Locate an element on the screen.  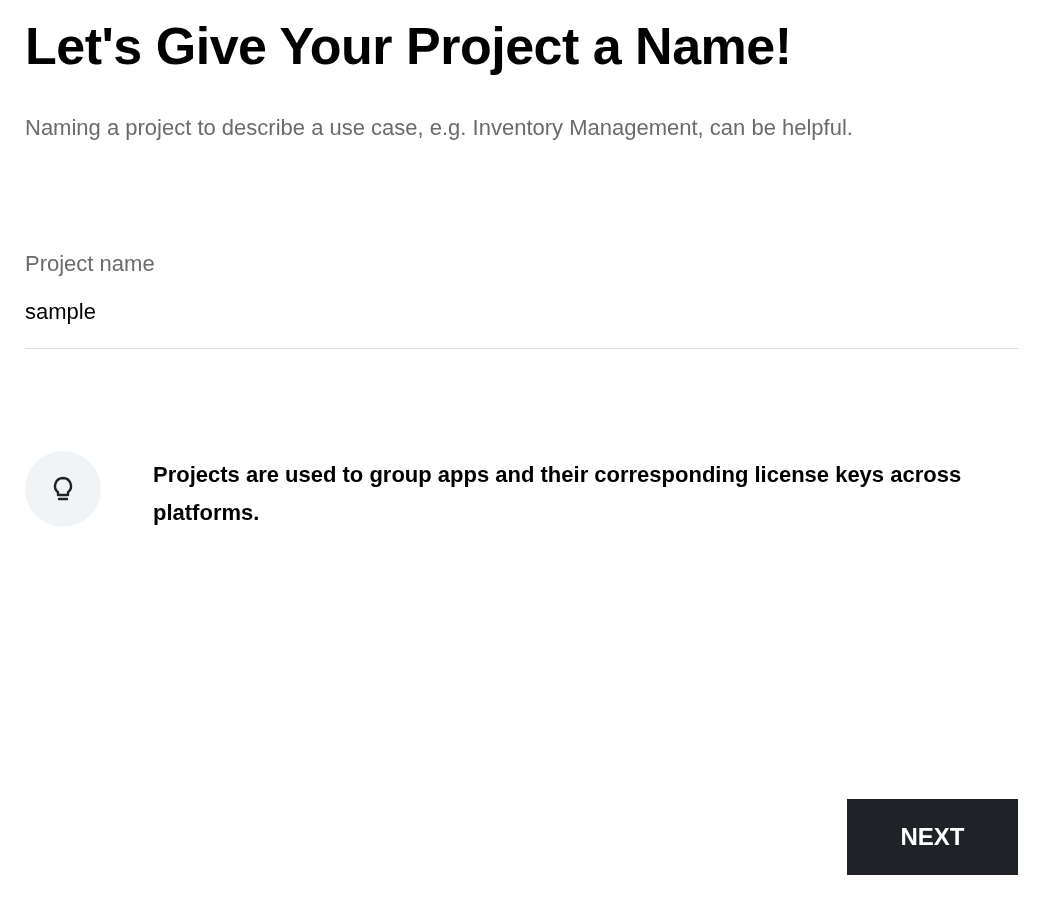
tip-text: Projects are used to group apps and their corresponding license keys across platforms. is located at coordinates (558, 494).